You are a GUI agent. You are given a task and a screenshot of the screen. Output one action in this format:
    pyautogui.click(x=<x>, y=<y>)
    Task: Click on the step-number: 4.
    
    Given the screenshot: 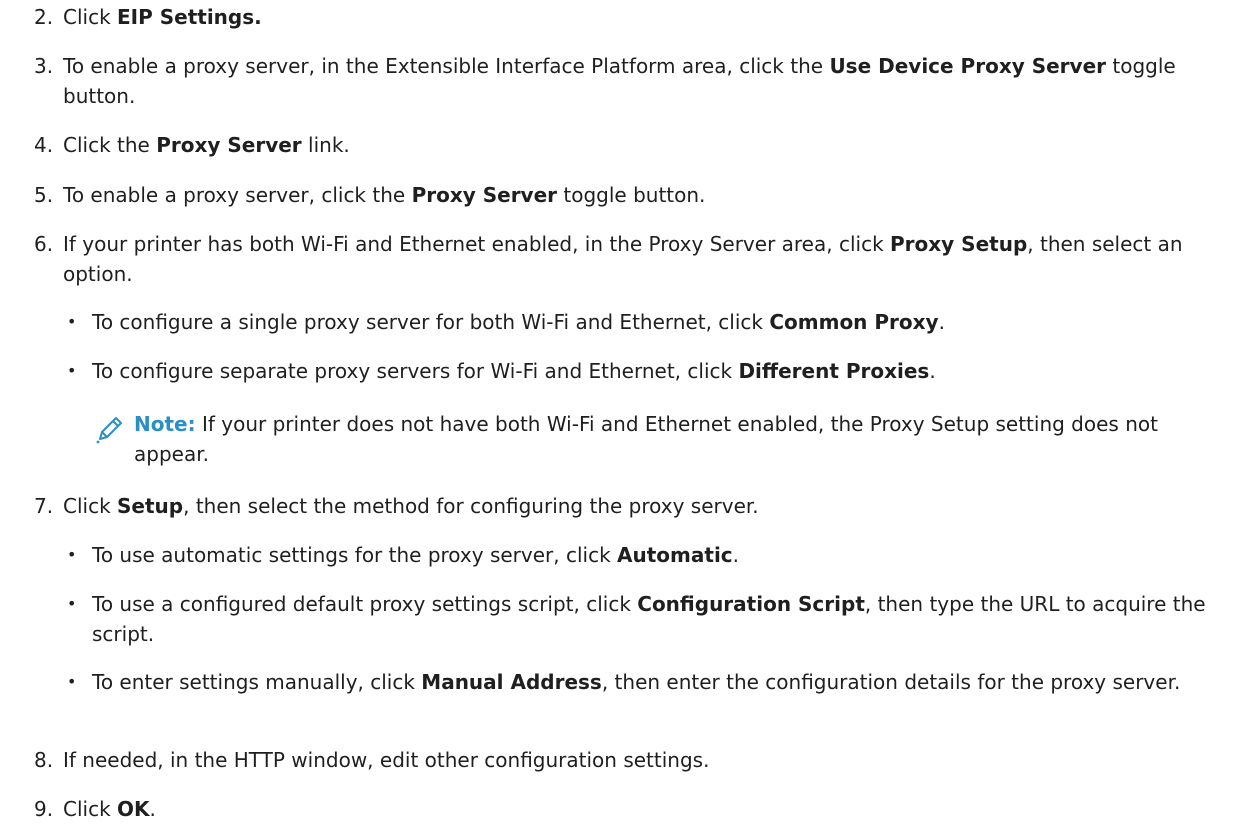 What is the action you would take?
    pyautogui.click(x=44, y=145)
    